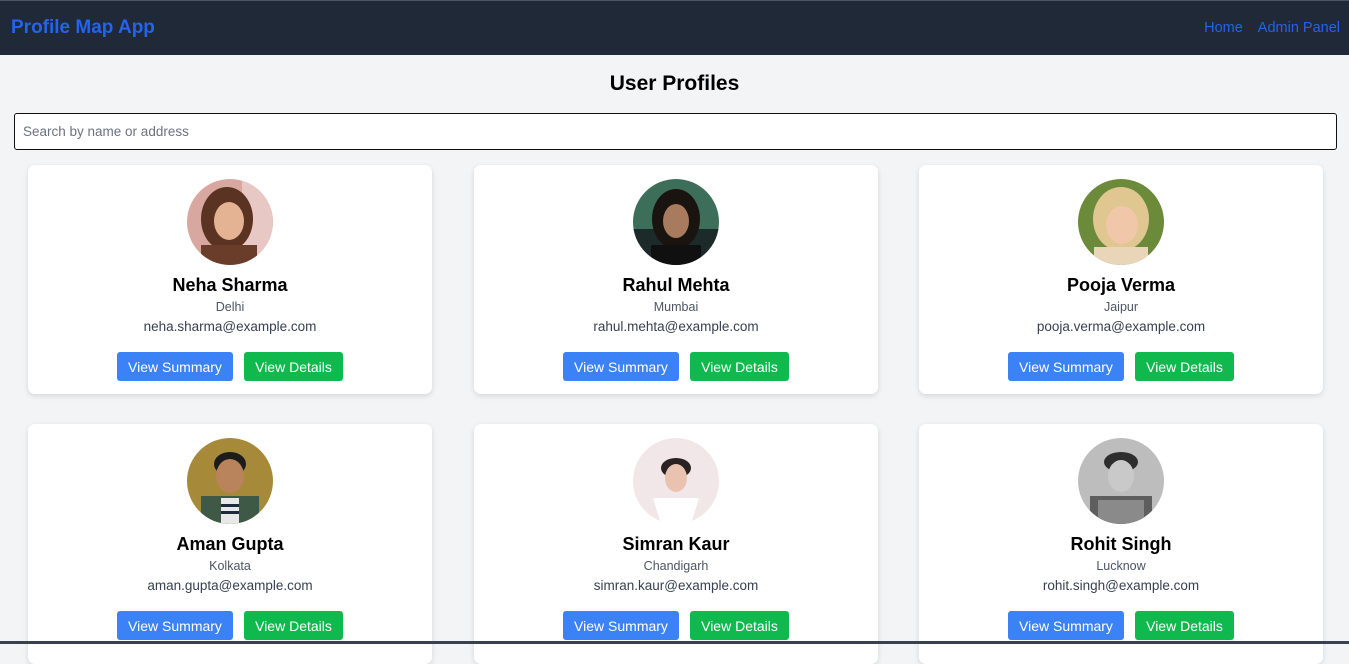 The width and height of the screenshot is (1349, 664). Describe the element at coordinates (676, 307) in the screenshot. I see `profile-city: Mumbai` at that location.